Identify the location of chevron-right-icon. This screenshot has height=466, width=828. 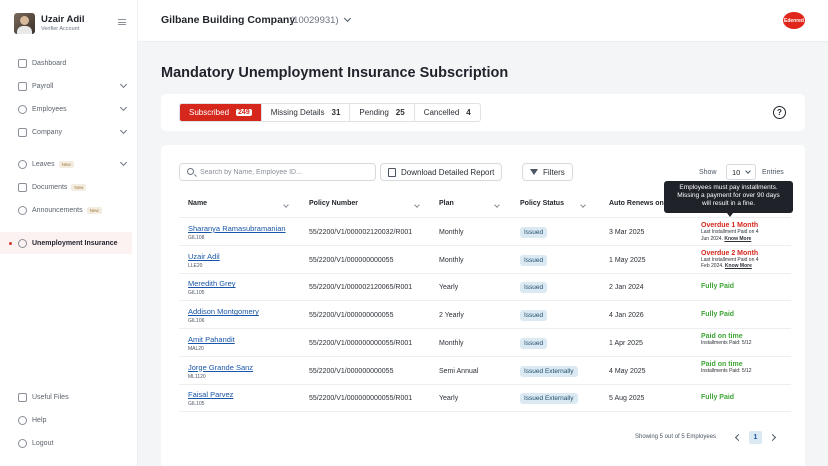
(772, 437).